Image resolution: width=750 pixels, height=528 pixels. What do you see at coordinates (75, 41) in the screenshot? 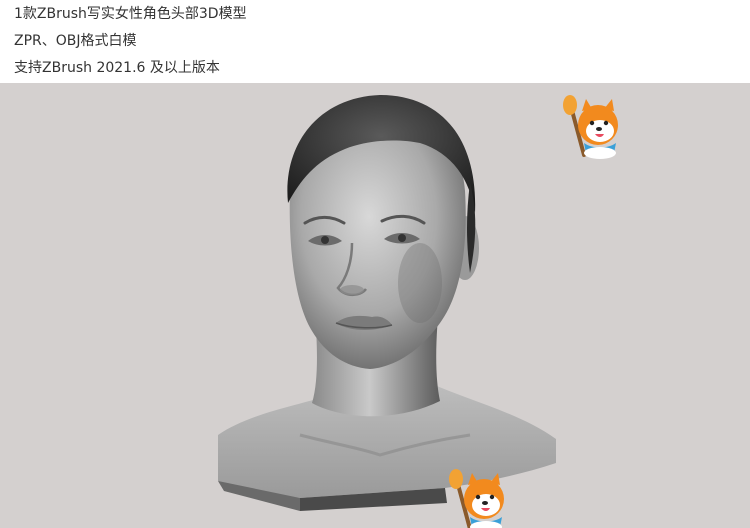
I see `description-line-formats: ZPR、OBJ格式白模` at bounding box center [75, 41].